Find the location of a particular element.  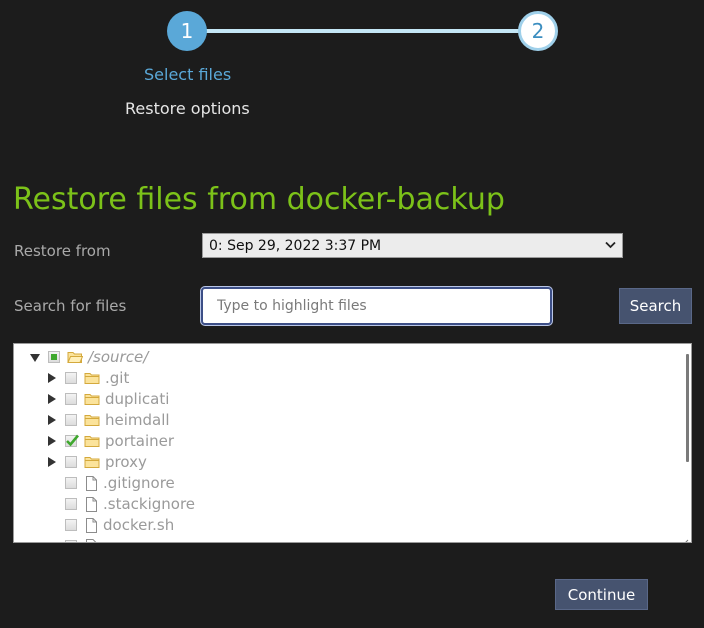

continue-button: Continue is located at coordinates (601, 594).